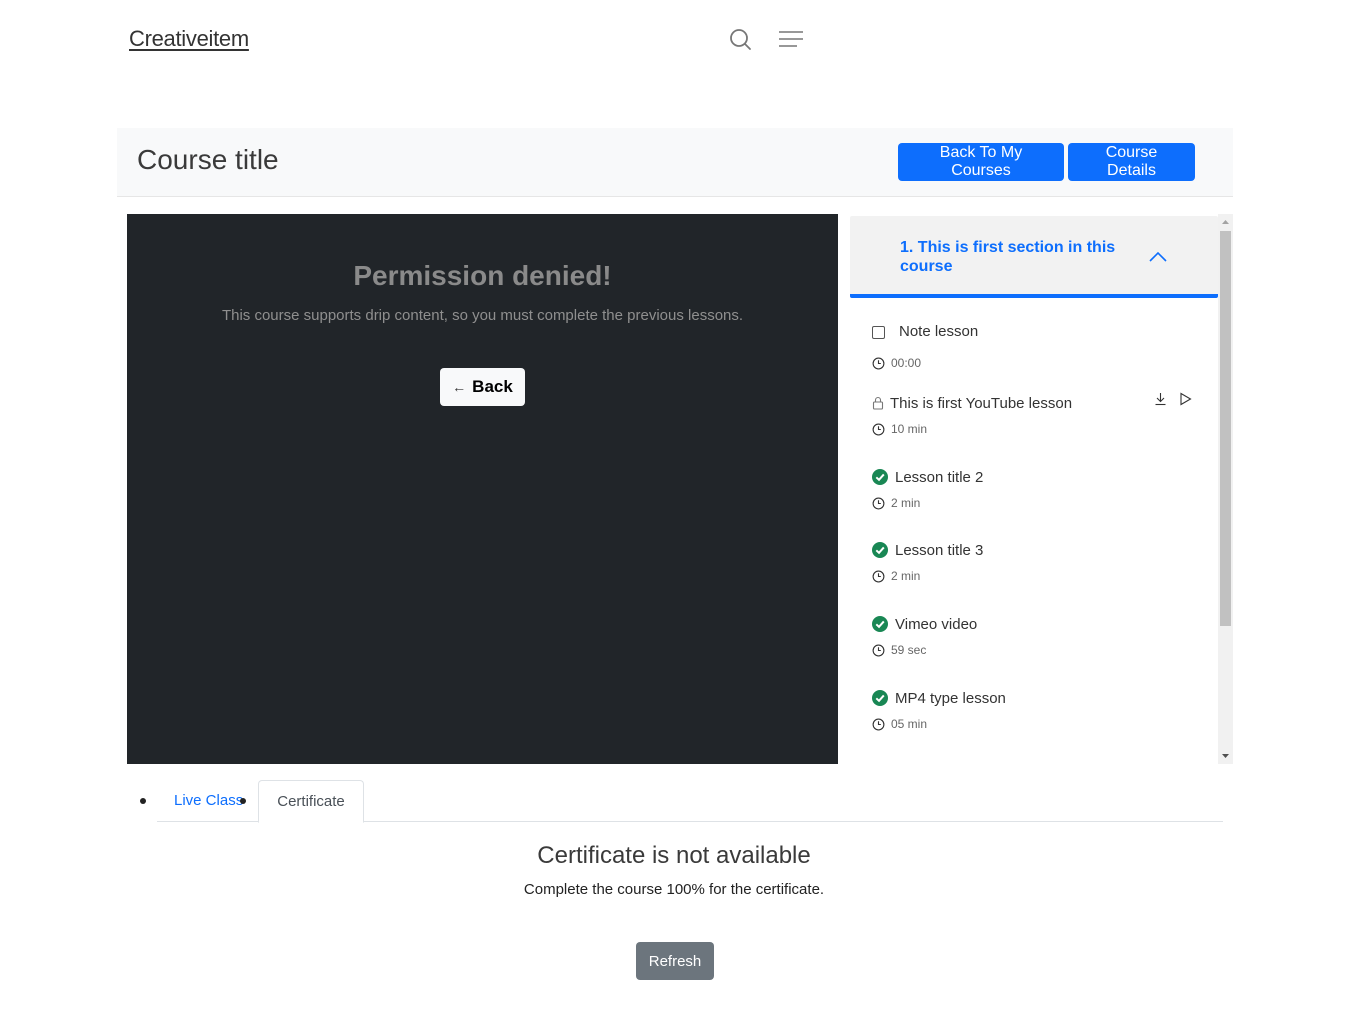 The image size is (1348, 1028). What do you see at coordinates (939, 477) in the screenshot?
I see `lesson-title: Lesson title 2` at bounding box center [939, 477].